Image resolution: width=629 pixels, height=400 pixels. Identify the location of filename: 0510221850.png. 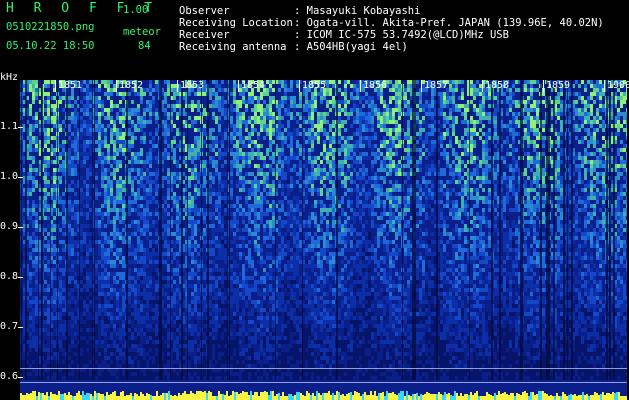
(50, 27).